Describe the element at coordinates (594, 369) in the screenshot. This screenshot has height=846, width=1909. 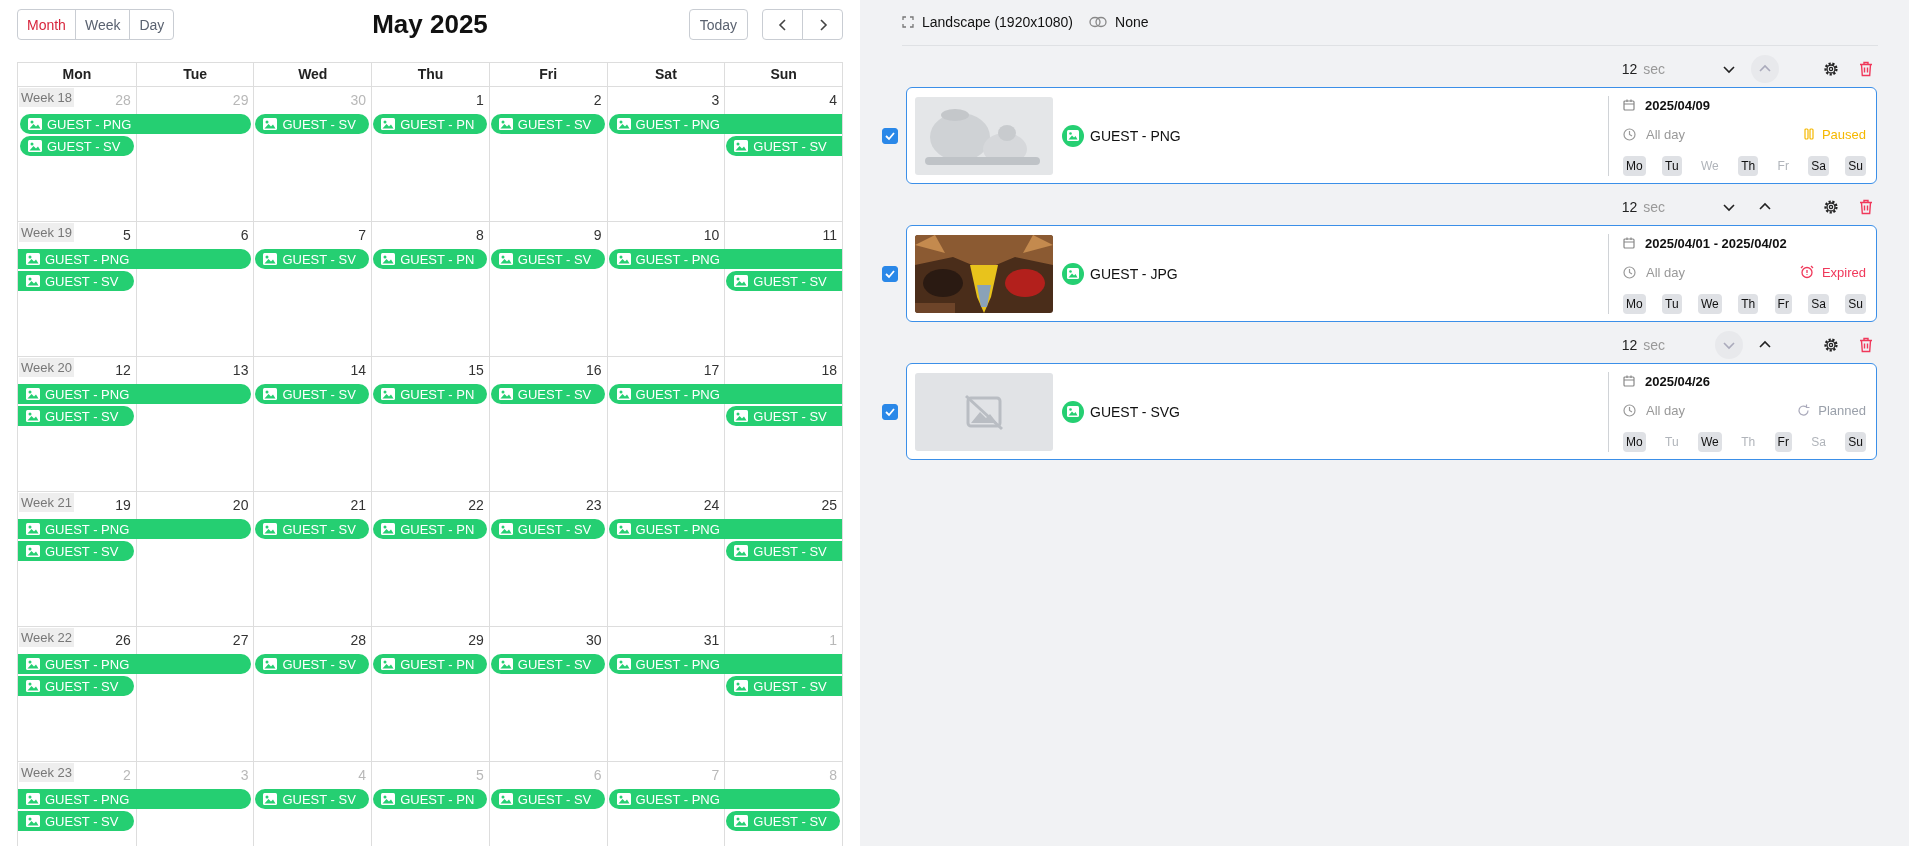
I see `day-number: 16` at that location.